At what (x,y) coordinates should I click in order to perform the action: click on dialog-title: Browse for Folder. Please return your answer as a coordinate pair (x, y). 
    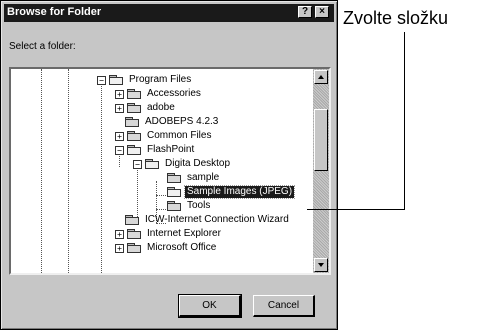
    Looking at the image, I should click on (54, 12).